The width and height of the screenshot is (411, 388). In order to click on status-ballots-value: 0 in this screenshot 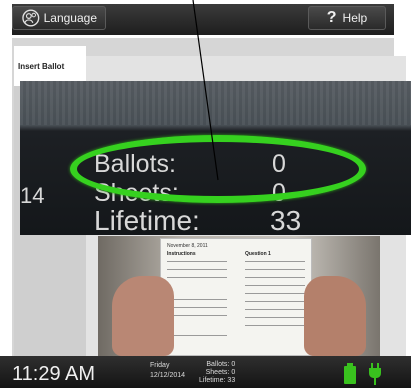, I will do `click(233, 364)`.